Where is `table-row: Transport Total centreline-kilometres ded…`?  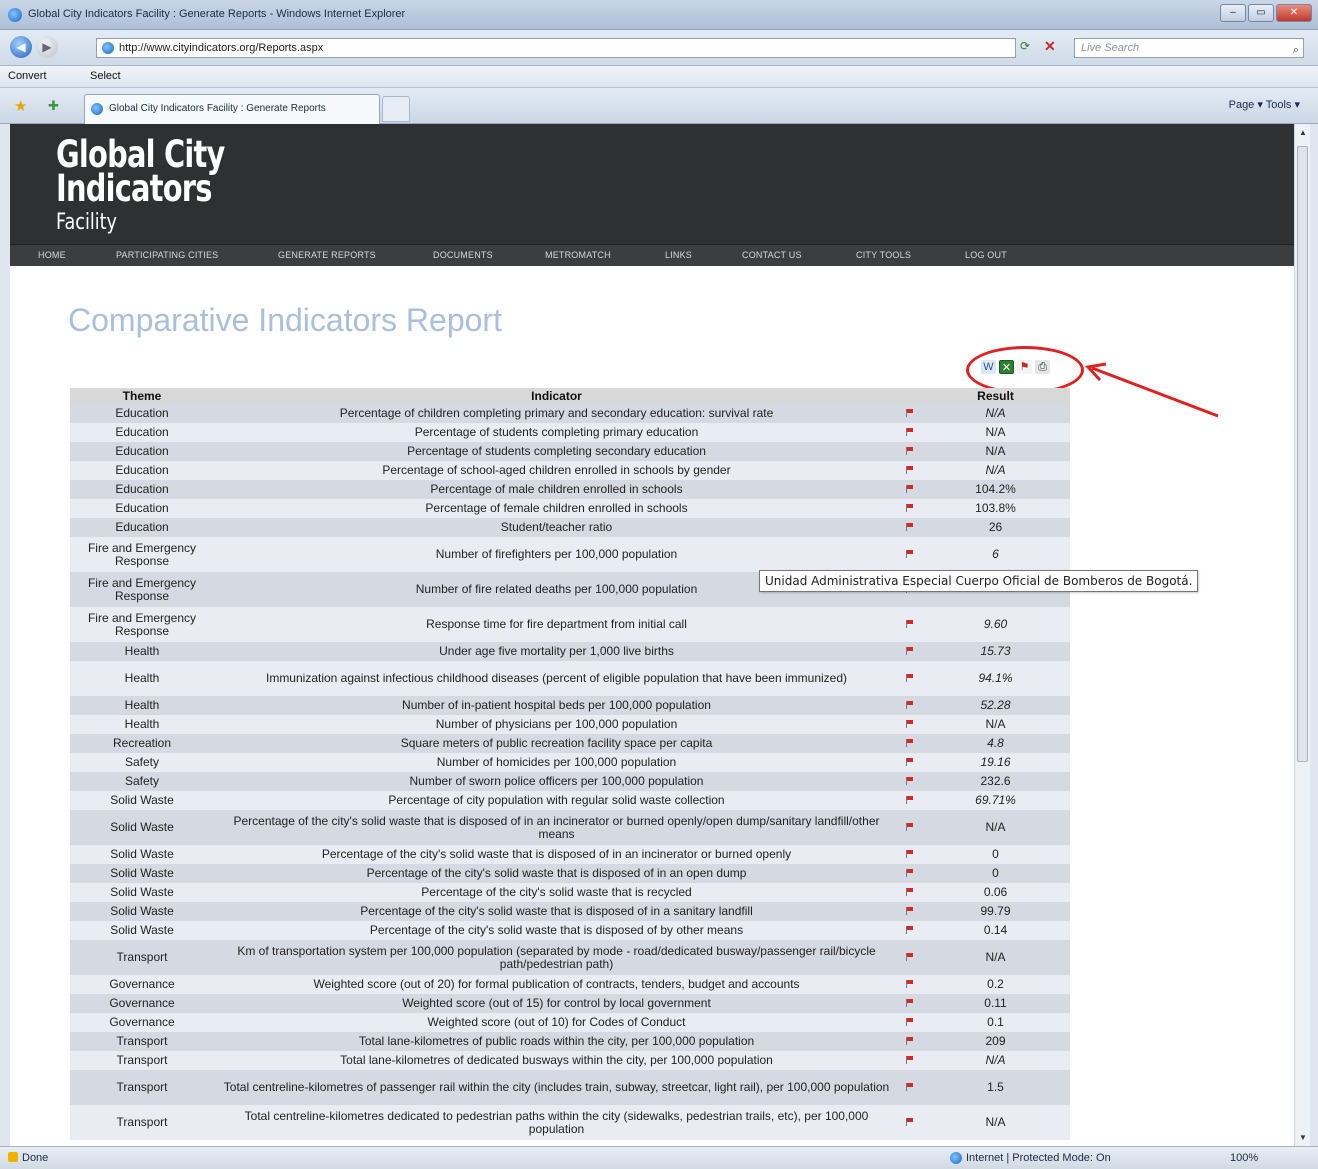
table-row: Transport Total centreline-kilometres ded… is located at coordinates (570, 1122).